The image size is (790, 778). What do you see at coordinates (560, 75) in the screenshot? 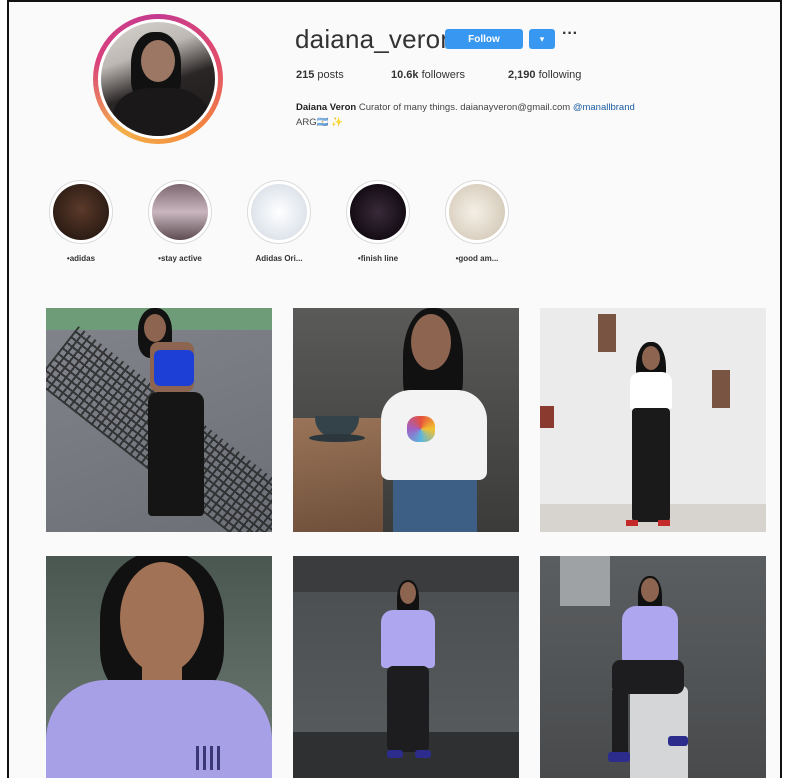
I see `following-label: following` at bounding box center [560, 75].